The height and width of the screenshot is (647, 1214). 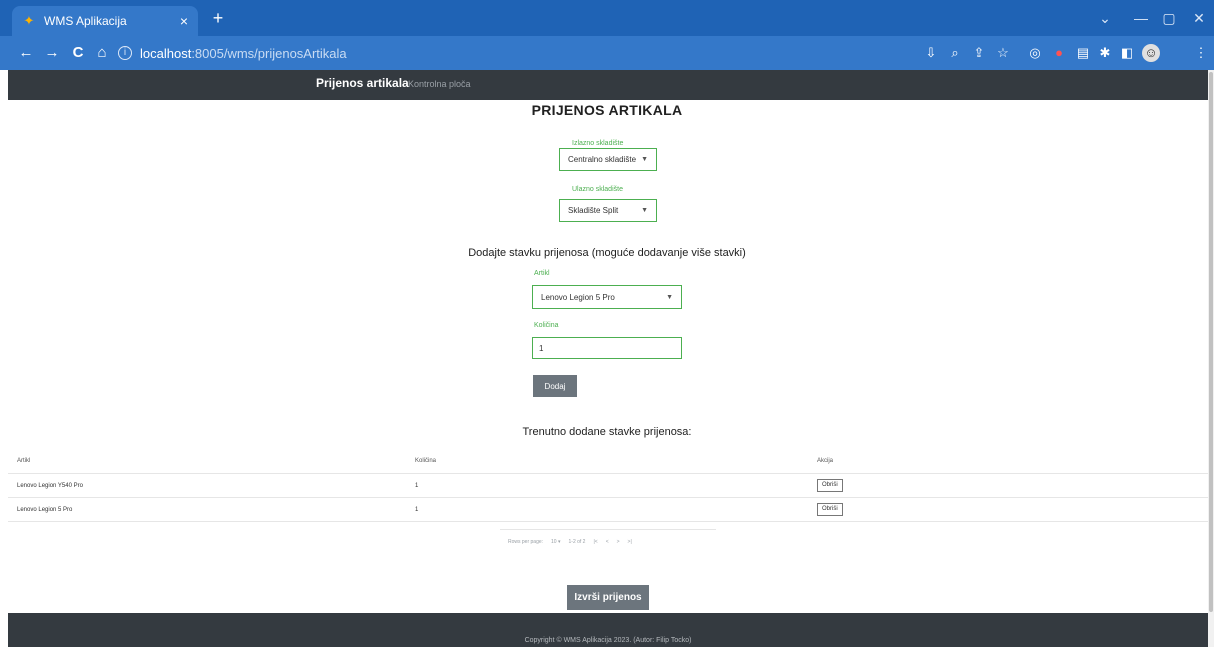 What do you see at coordinates (608, 597) in the screenshot?
I see `execute-transfer-button: Izvrši prijenos` at bounding box center [608, 597].